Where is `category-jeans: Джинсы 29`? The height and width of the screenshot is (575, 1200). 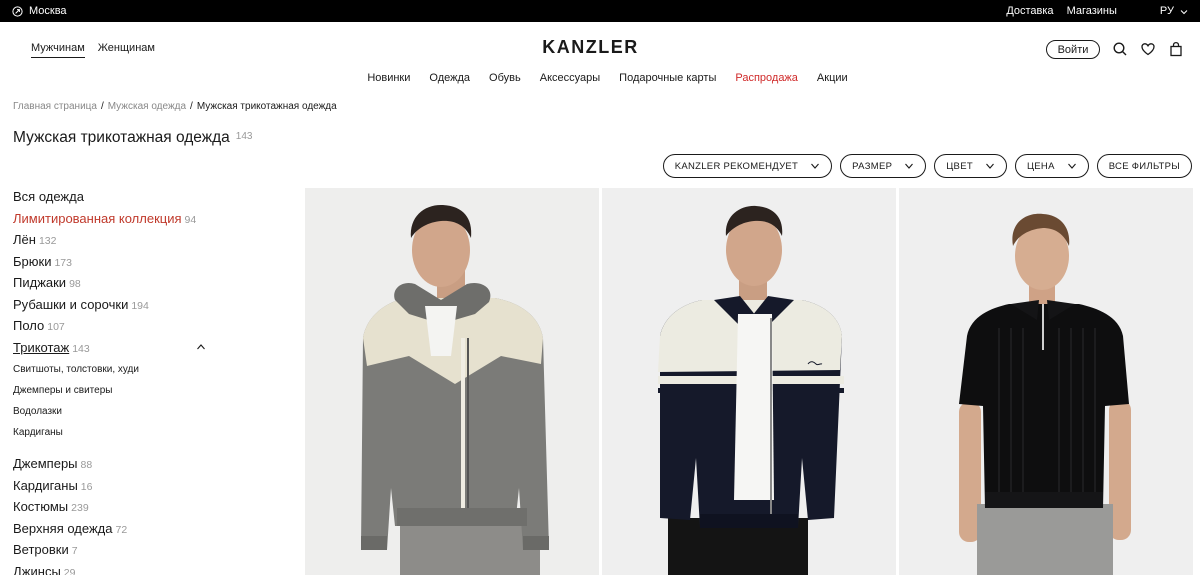
category-jeans: Джинсы 29 is located at coordinates (113, 569).